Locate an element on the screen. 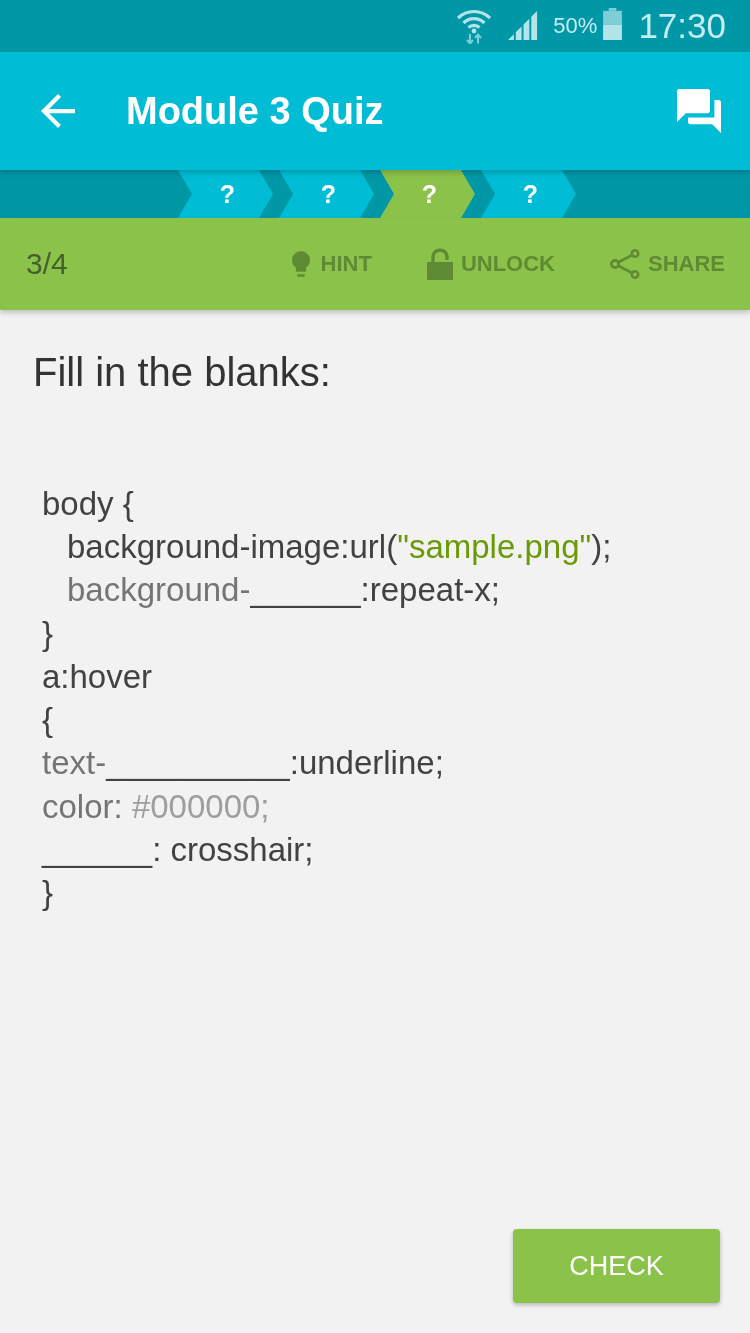 This screenshot has height=1333, width=750. code-line: a:hover is located at coordinates (97, 676).